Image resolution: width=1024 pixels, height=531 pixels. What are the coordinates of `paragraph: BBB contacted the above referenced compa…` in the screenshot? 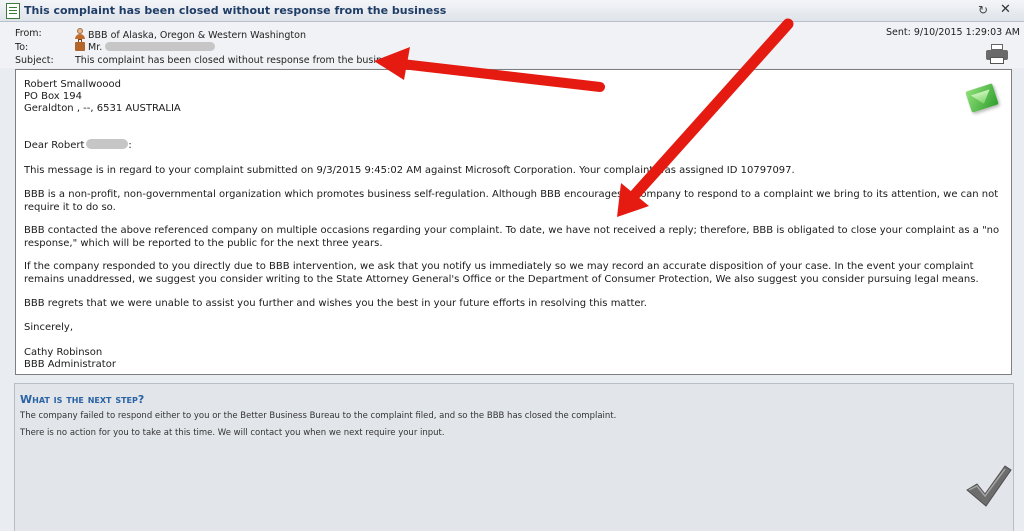 It's located at (512, 237).